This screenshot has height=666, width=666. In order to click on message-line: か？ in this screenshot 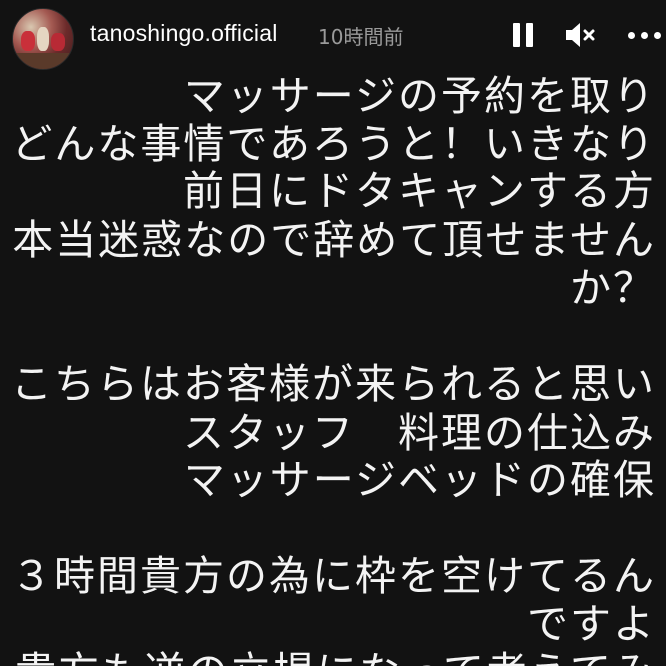, I will do `click(613, 288)`.